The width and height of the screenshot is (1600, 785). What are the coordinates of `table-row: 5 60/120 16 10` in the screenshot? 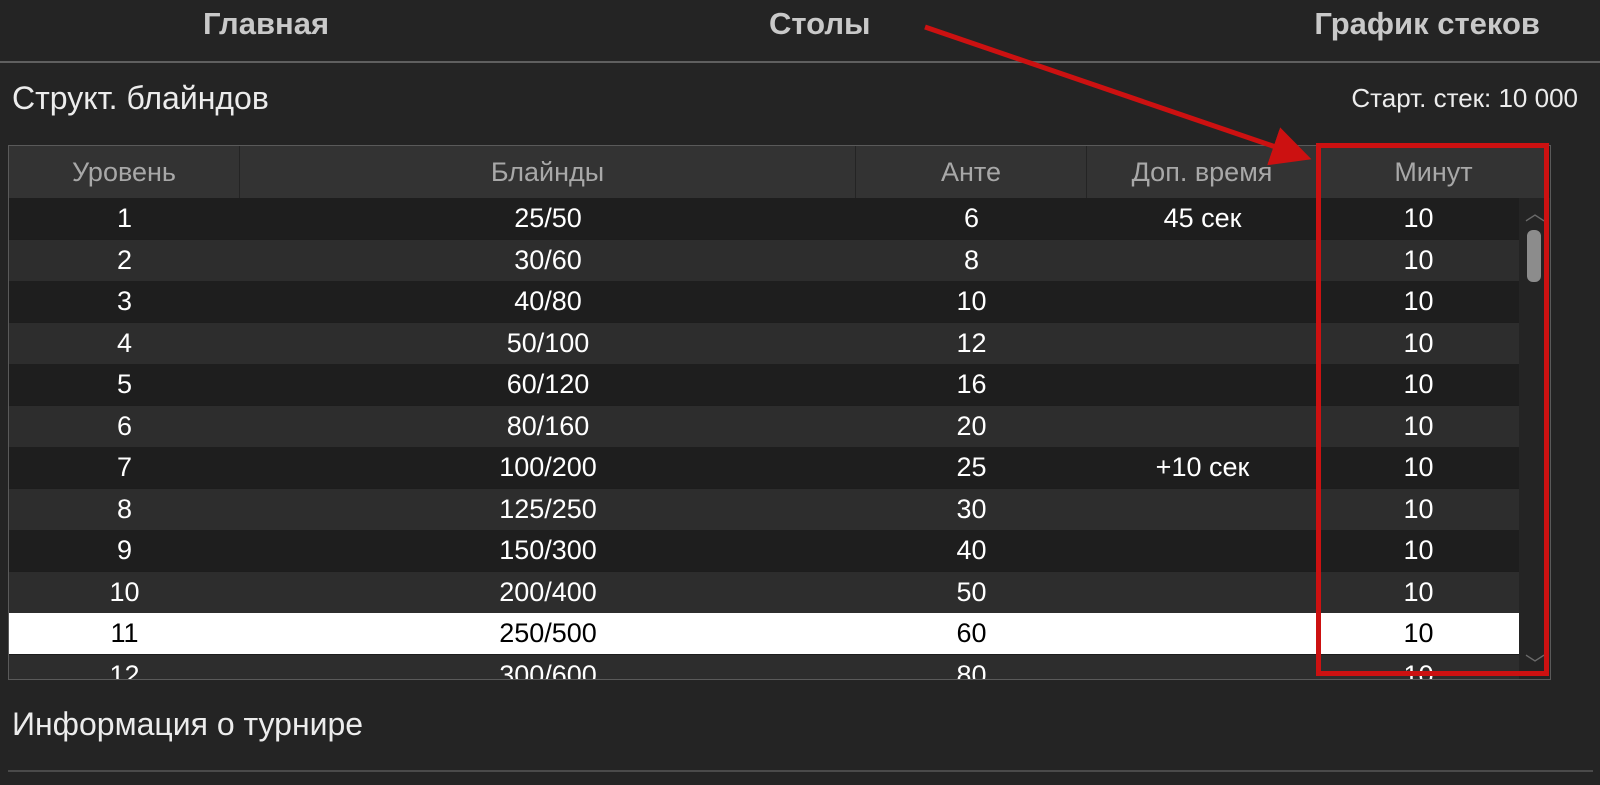 It's located at (764, 384).